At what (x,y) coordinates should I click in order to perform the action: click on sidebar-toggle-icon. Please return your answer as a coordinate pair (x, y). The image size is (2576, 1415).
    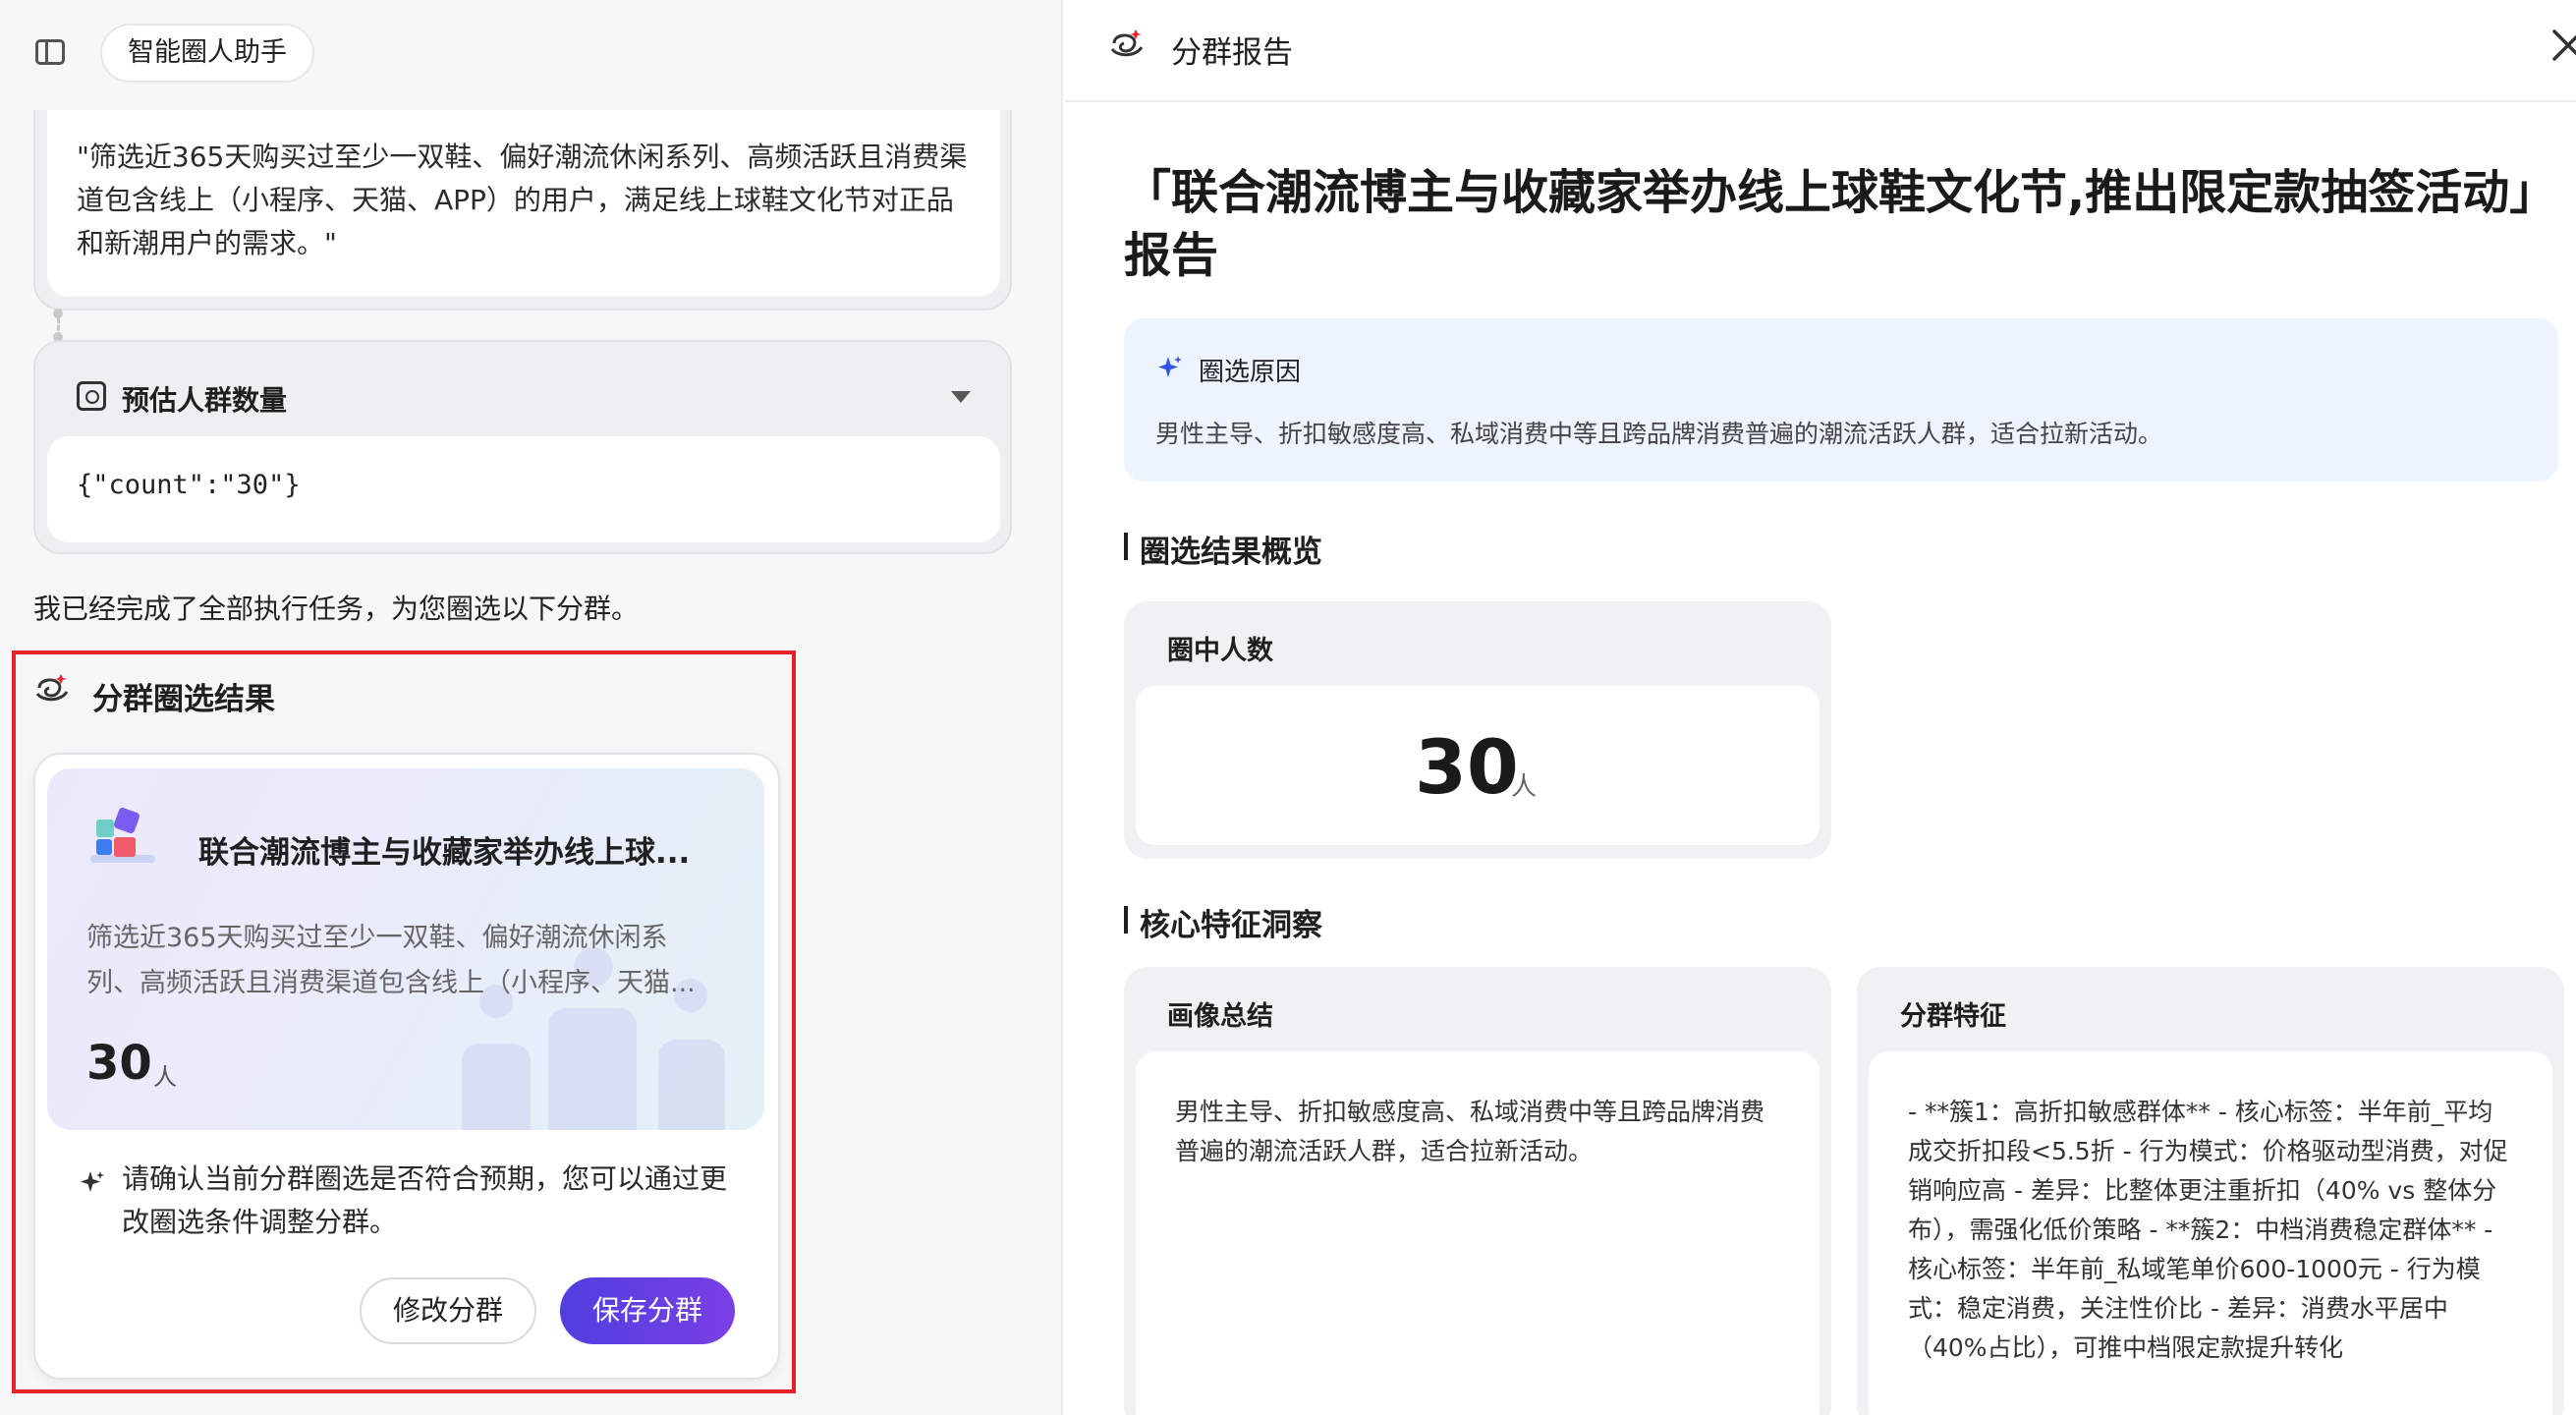
    Looking at the image, I should click on (50, 52).